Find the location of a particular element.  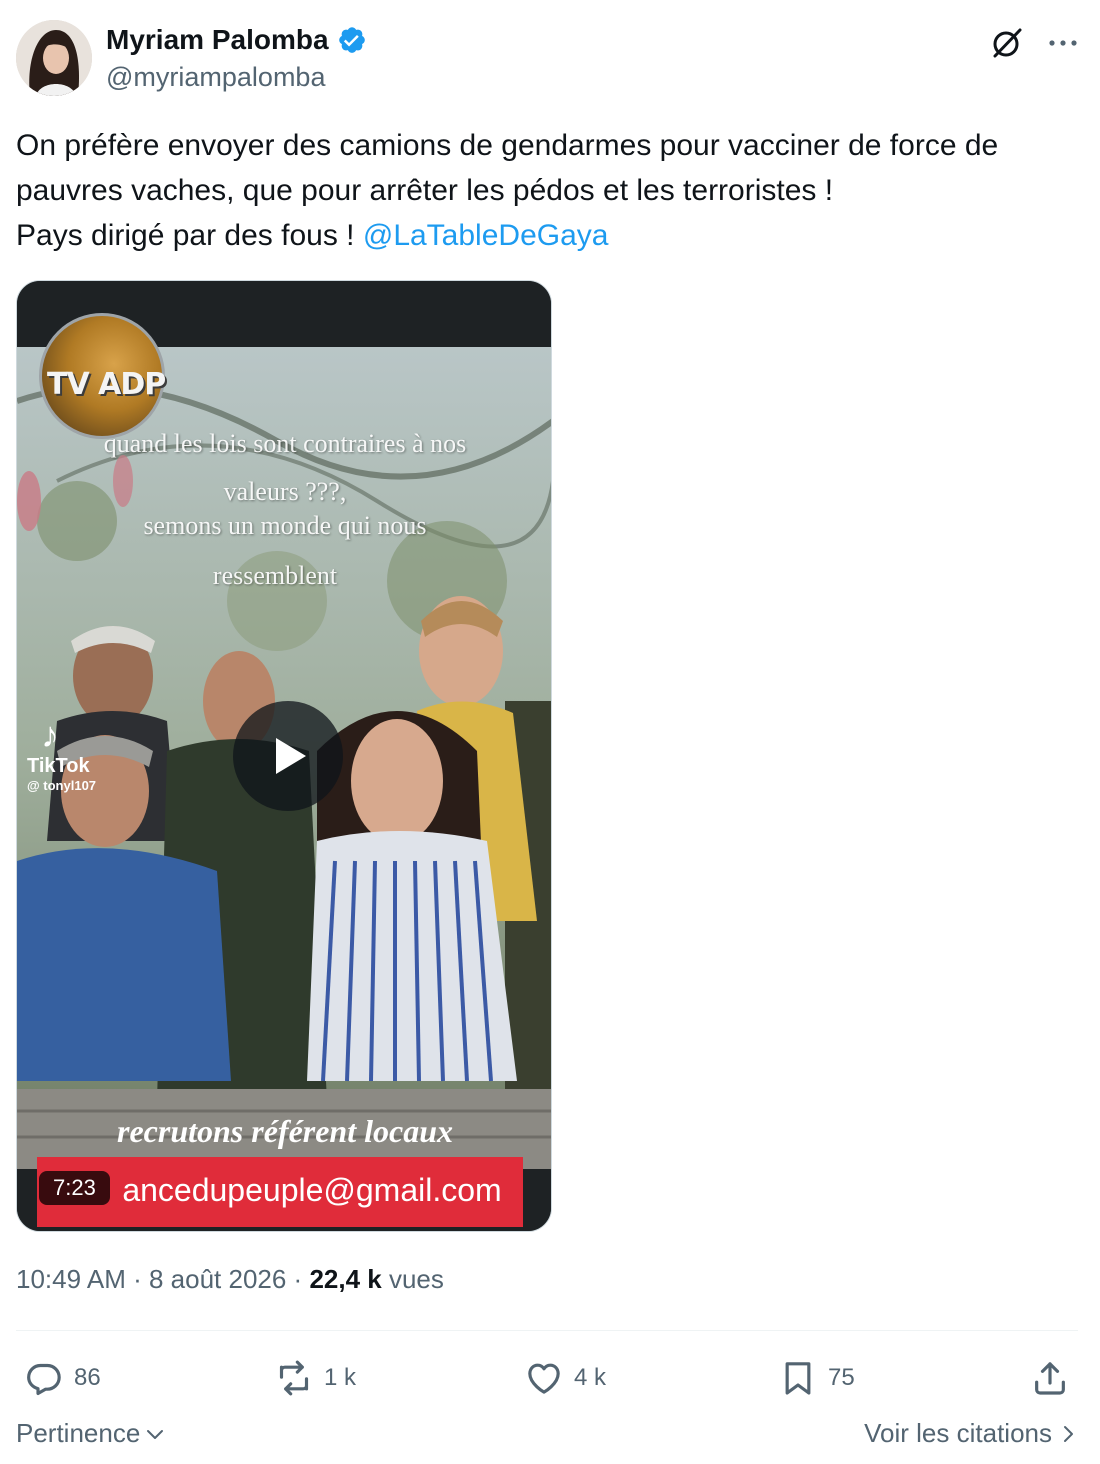

tweet-time: 10:49 AM is located at coordinates (71, 1279).